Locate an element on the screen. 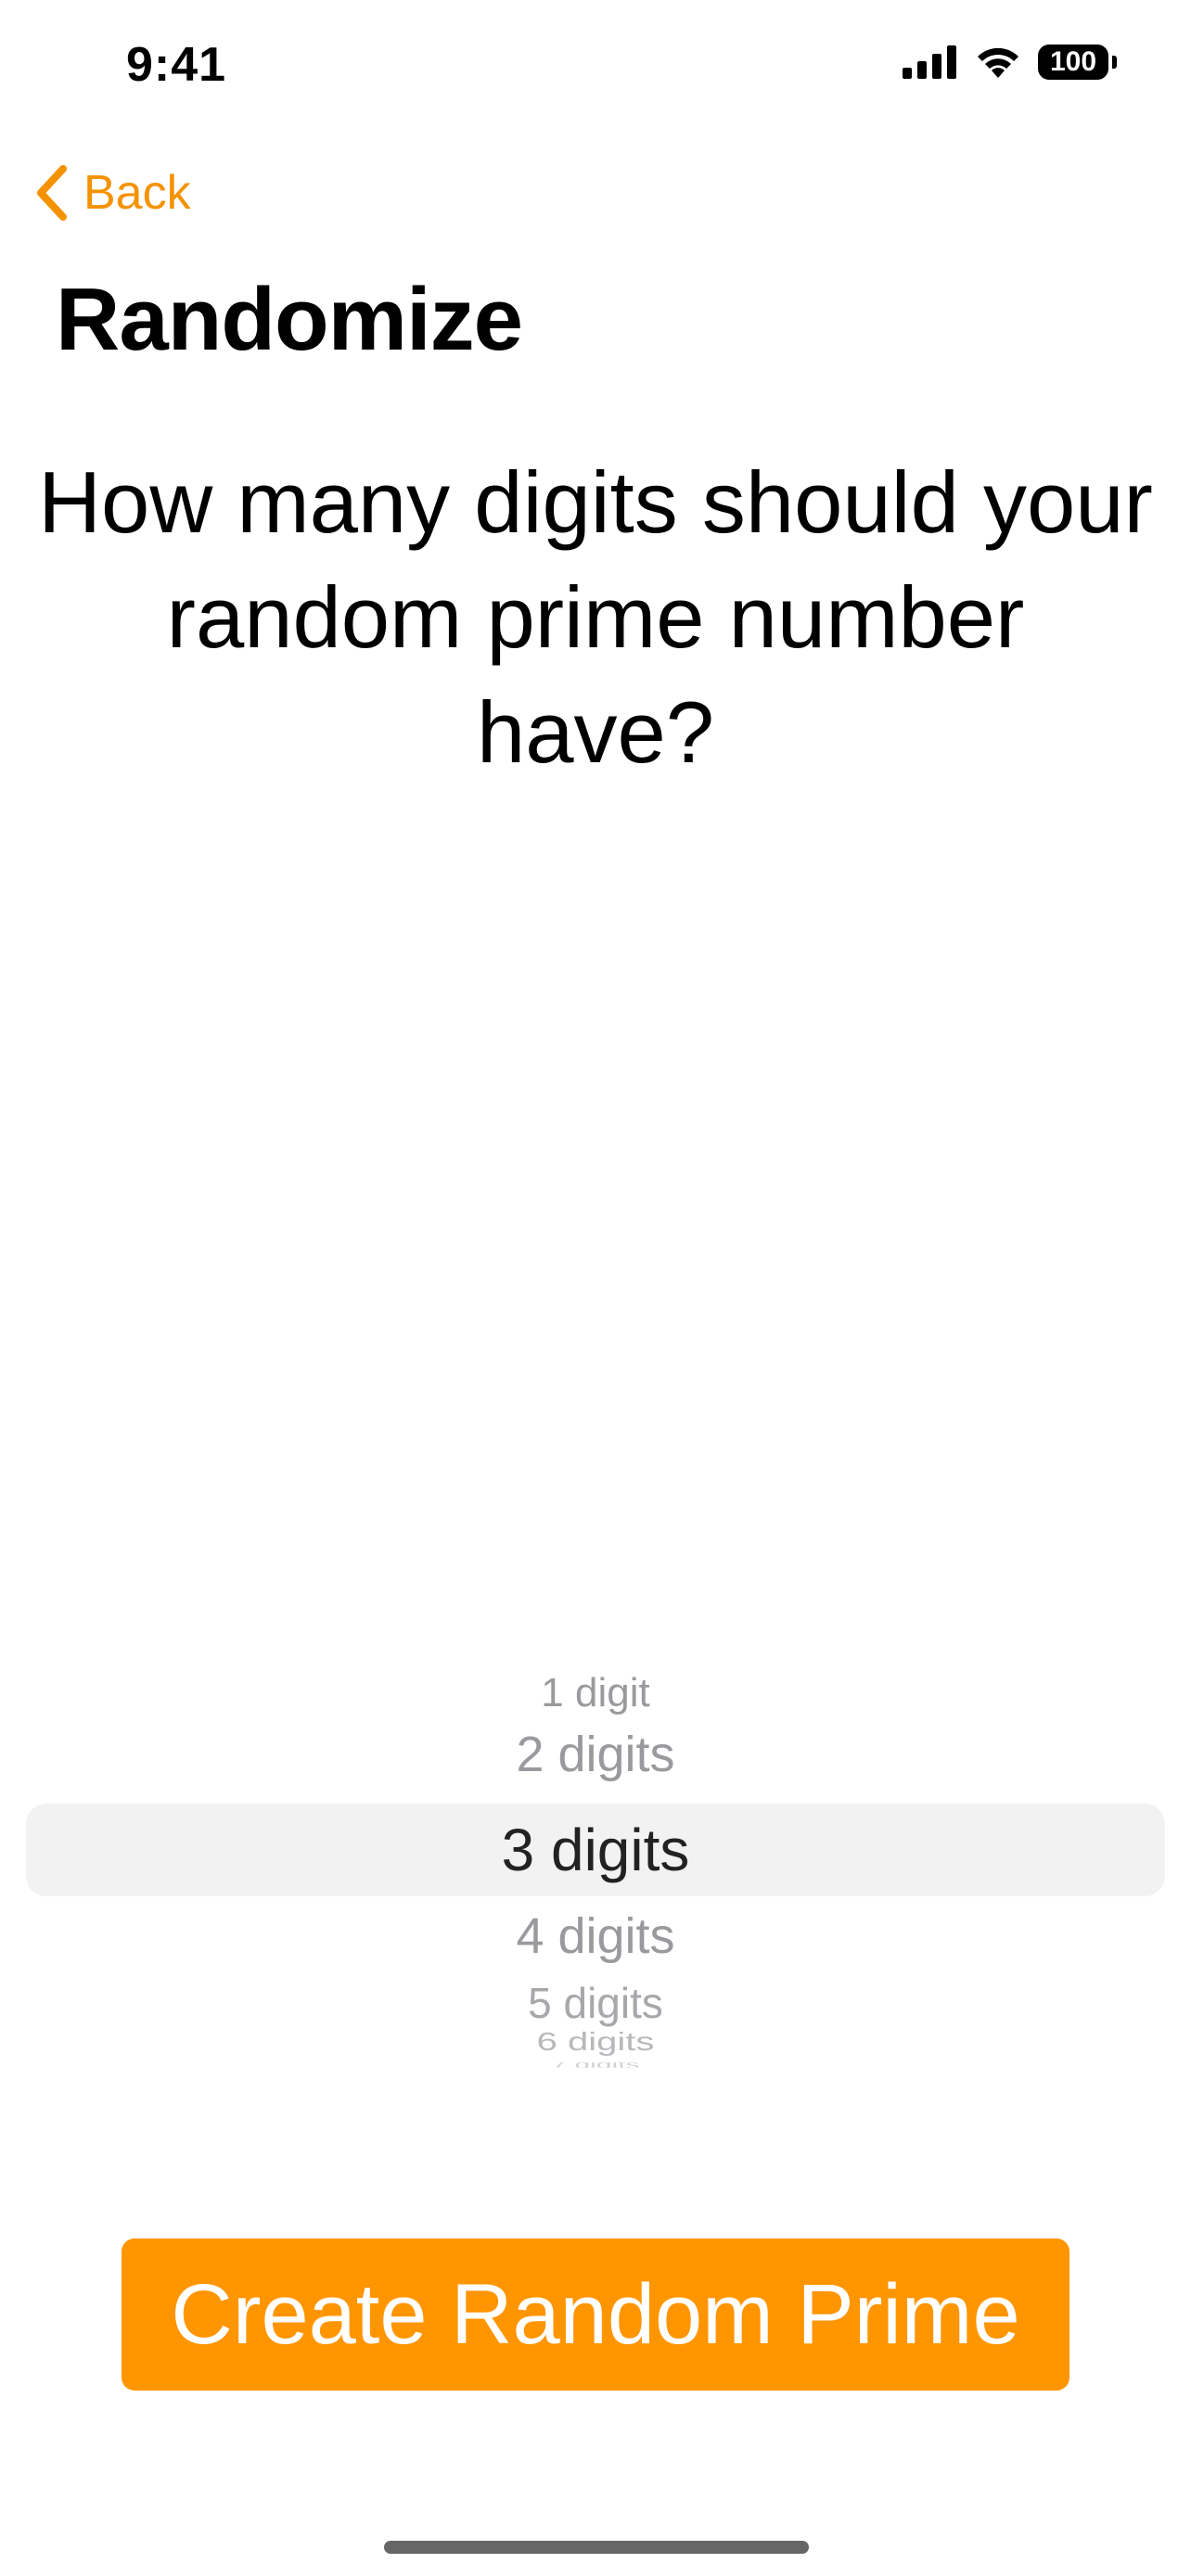 This screenshot has height=2576, width=1191. picker-option: 7 digits is located at coordinates (595, 2065).